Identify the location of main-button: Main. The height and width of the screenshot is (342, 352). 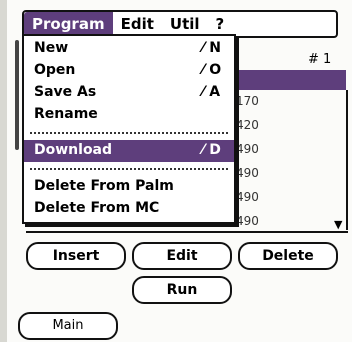
(68, 326).